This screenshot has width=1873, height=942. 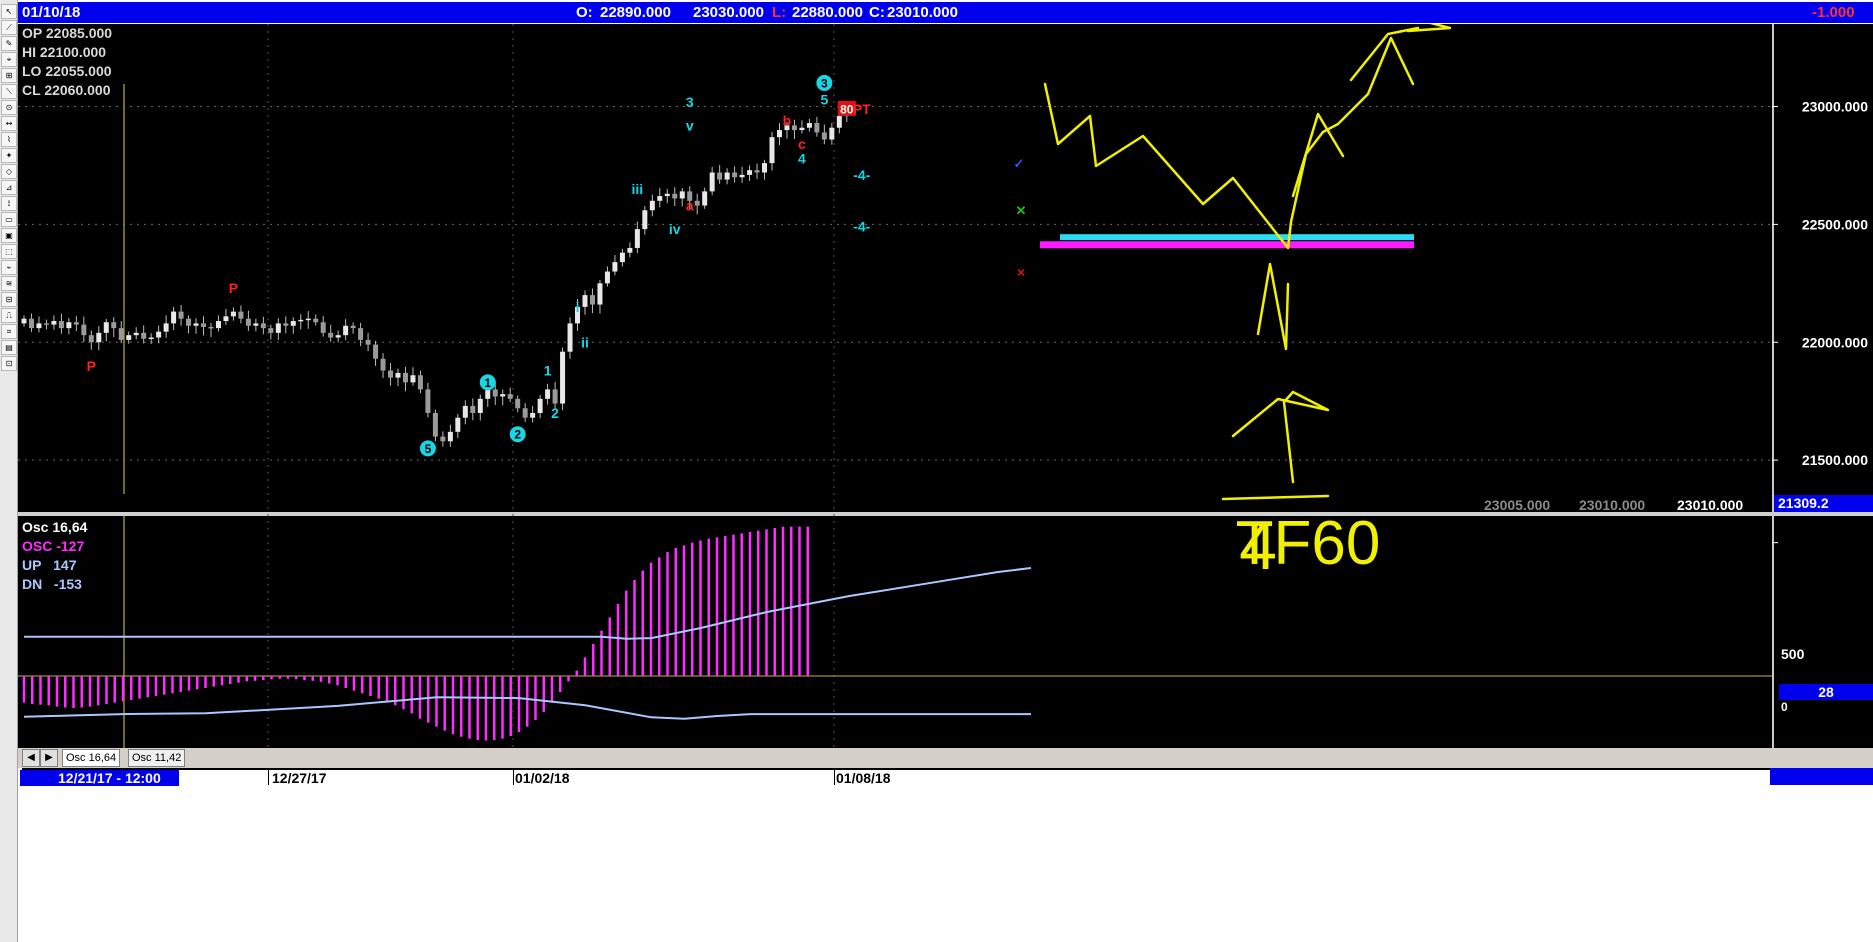 What do you see at coordinates (9, 171) in the screenshot?
I see `drawing-tool-11-icon: ◇` at bounding box center [9, 171].